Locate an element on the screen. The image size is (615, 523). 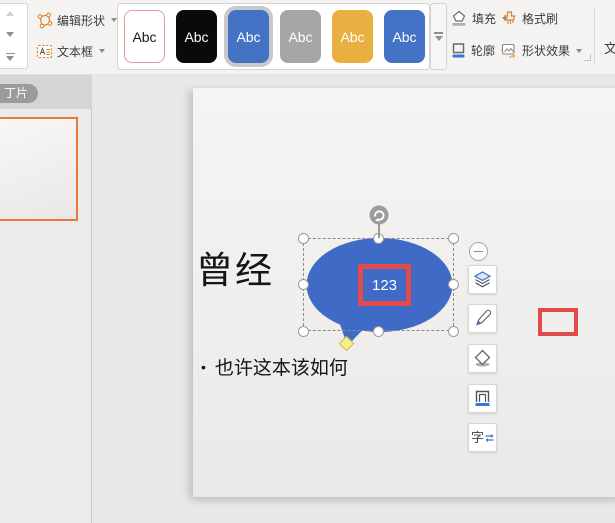
resize-handle-right is located at coordinates (453, 284).